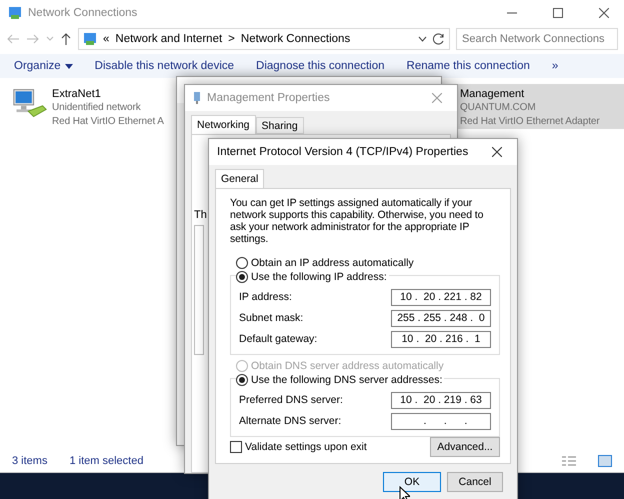 This screenshot has width=624, height=499. What do you see at coordinates (92, 106) in the screenshot?
I see `connection-item: ExtraNet1 Unidentified network Red Hat VirtIO Ethernet A` at bounding box center [92, 106].